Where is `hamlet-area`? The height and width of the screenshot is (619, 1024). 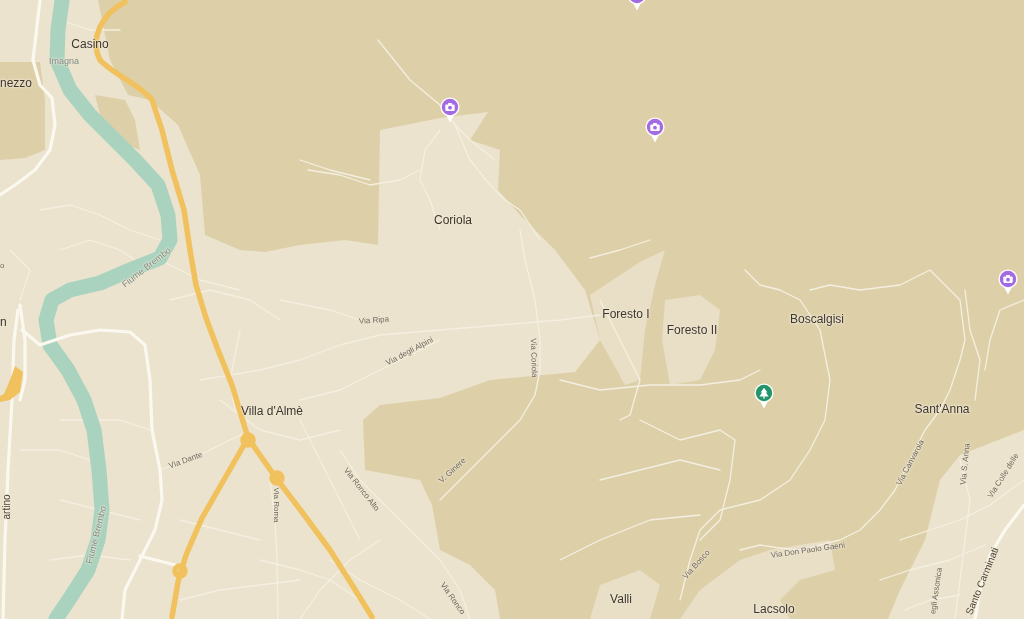
hamlet-area is located at coordinates (625, 594).